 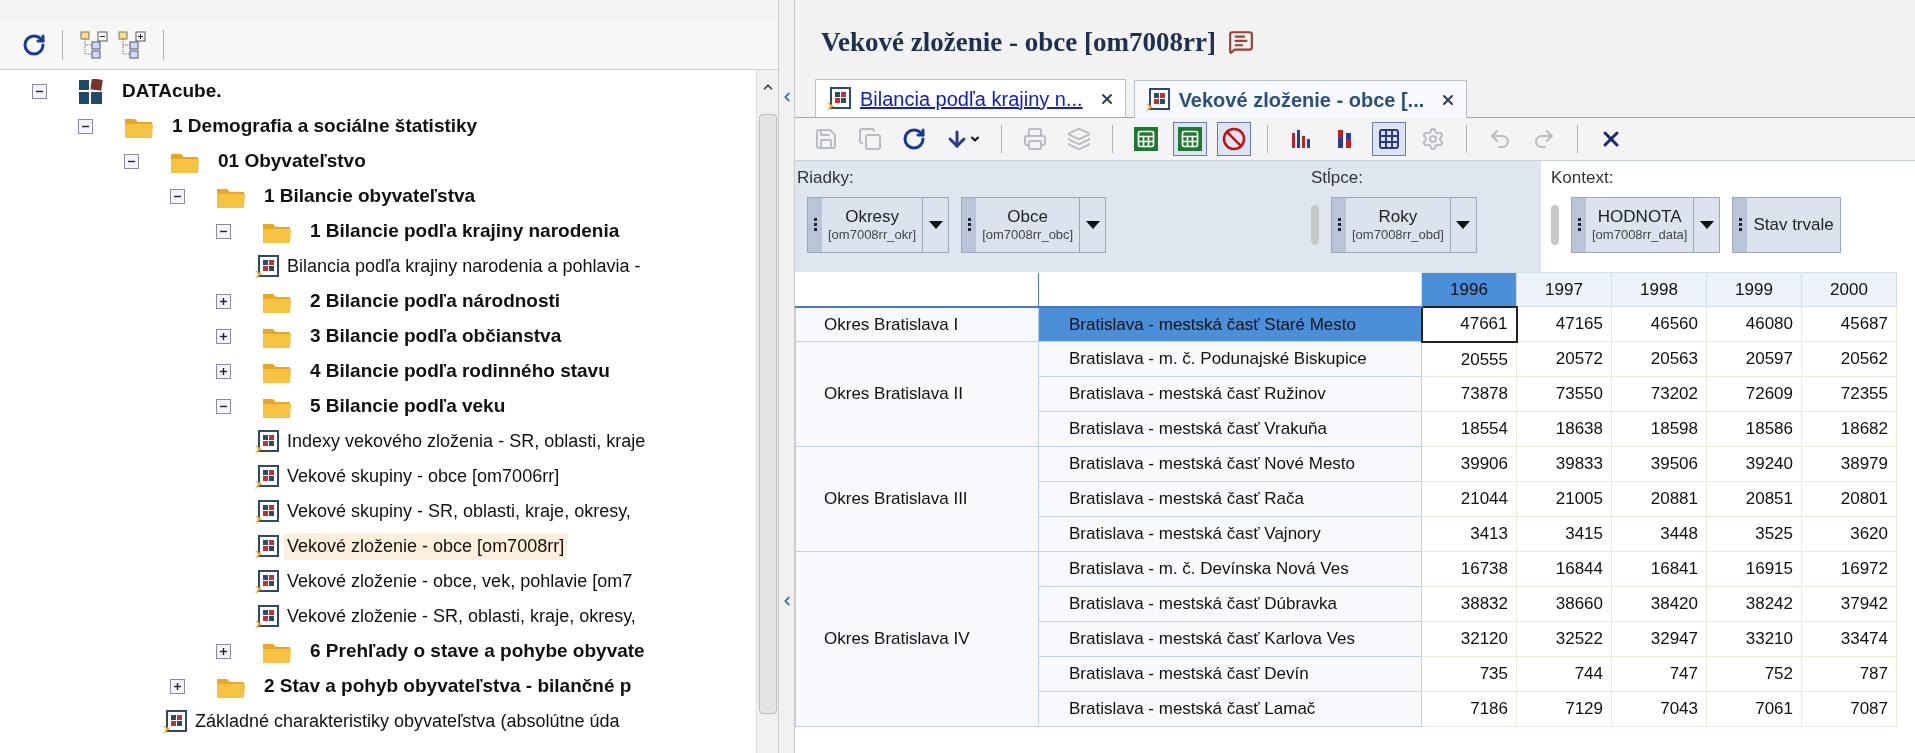 What do you see at coordinates (461, 616) in the screenshot?
I see `report-tree-item: Vekové zloženie - SR, oblasti, kraje, okresy,` at bounding box center [461, 616].